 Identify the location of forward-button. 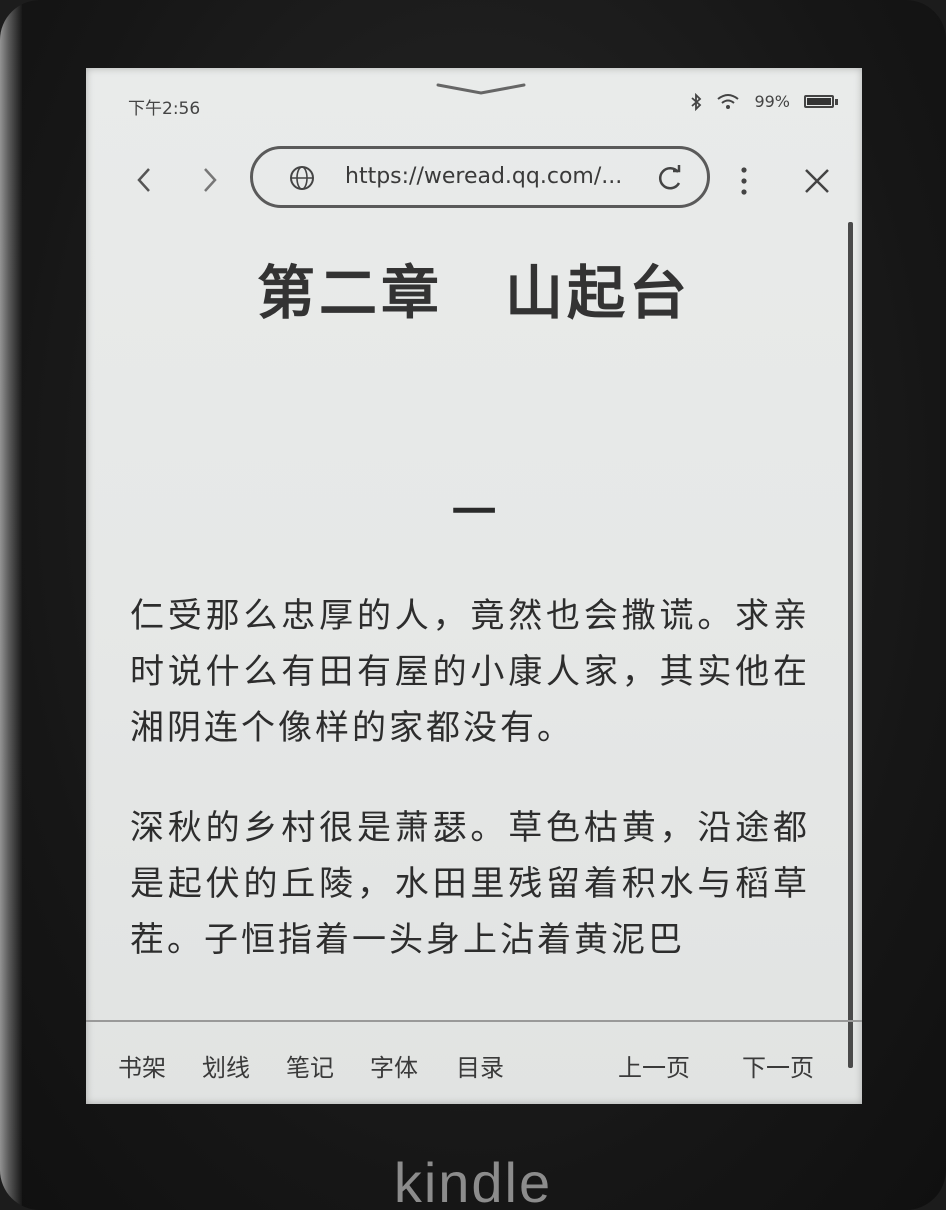
(210, 180).